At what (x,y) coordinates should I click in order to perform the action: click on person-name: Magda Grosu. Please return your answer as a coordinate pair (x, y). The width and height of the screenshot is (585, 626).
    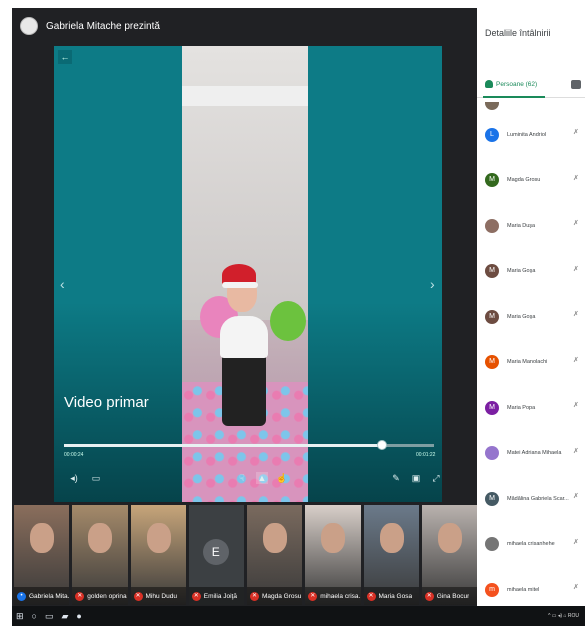
    Looking at the image, I should click on (524, 180).